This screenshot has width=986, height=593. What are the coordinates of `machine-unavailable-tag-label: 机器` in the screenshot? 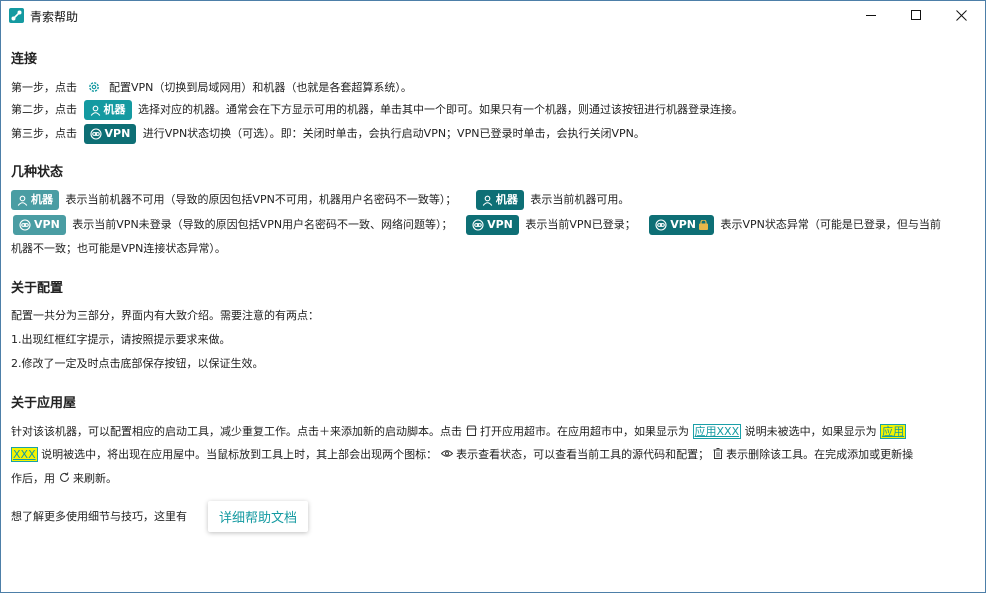 It's located at (42, 199).